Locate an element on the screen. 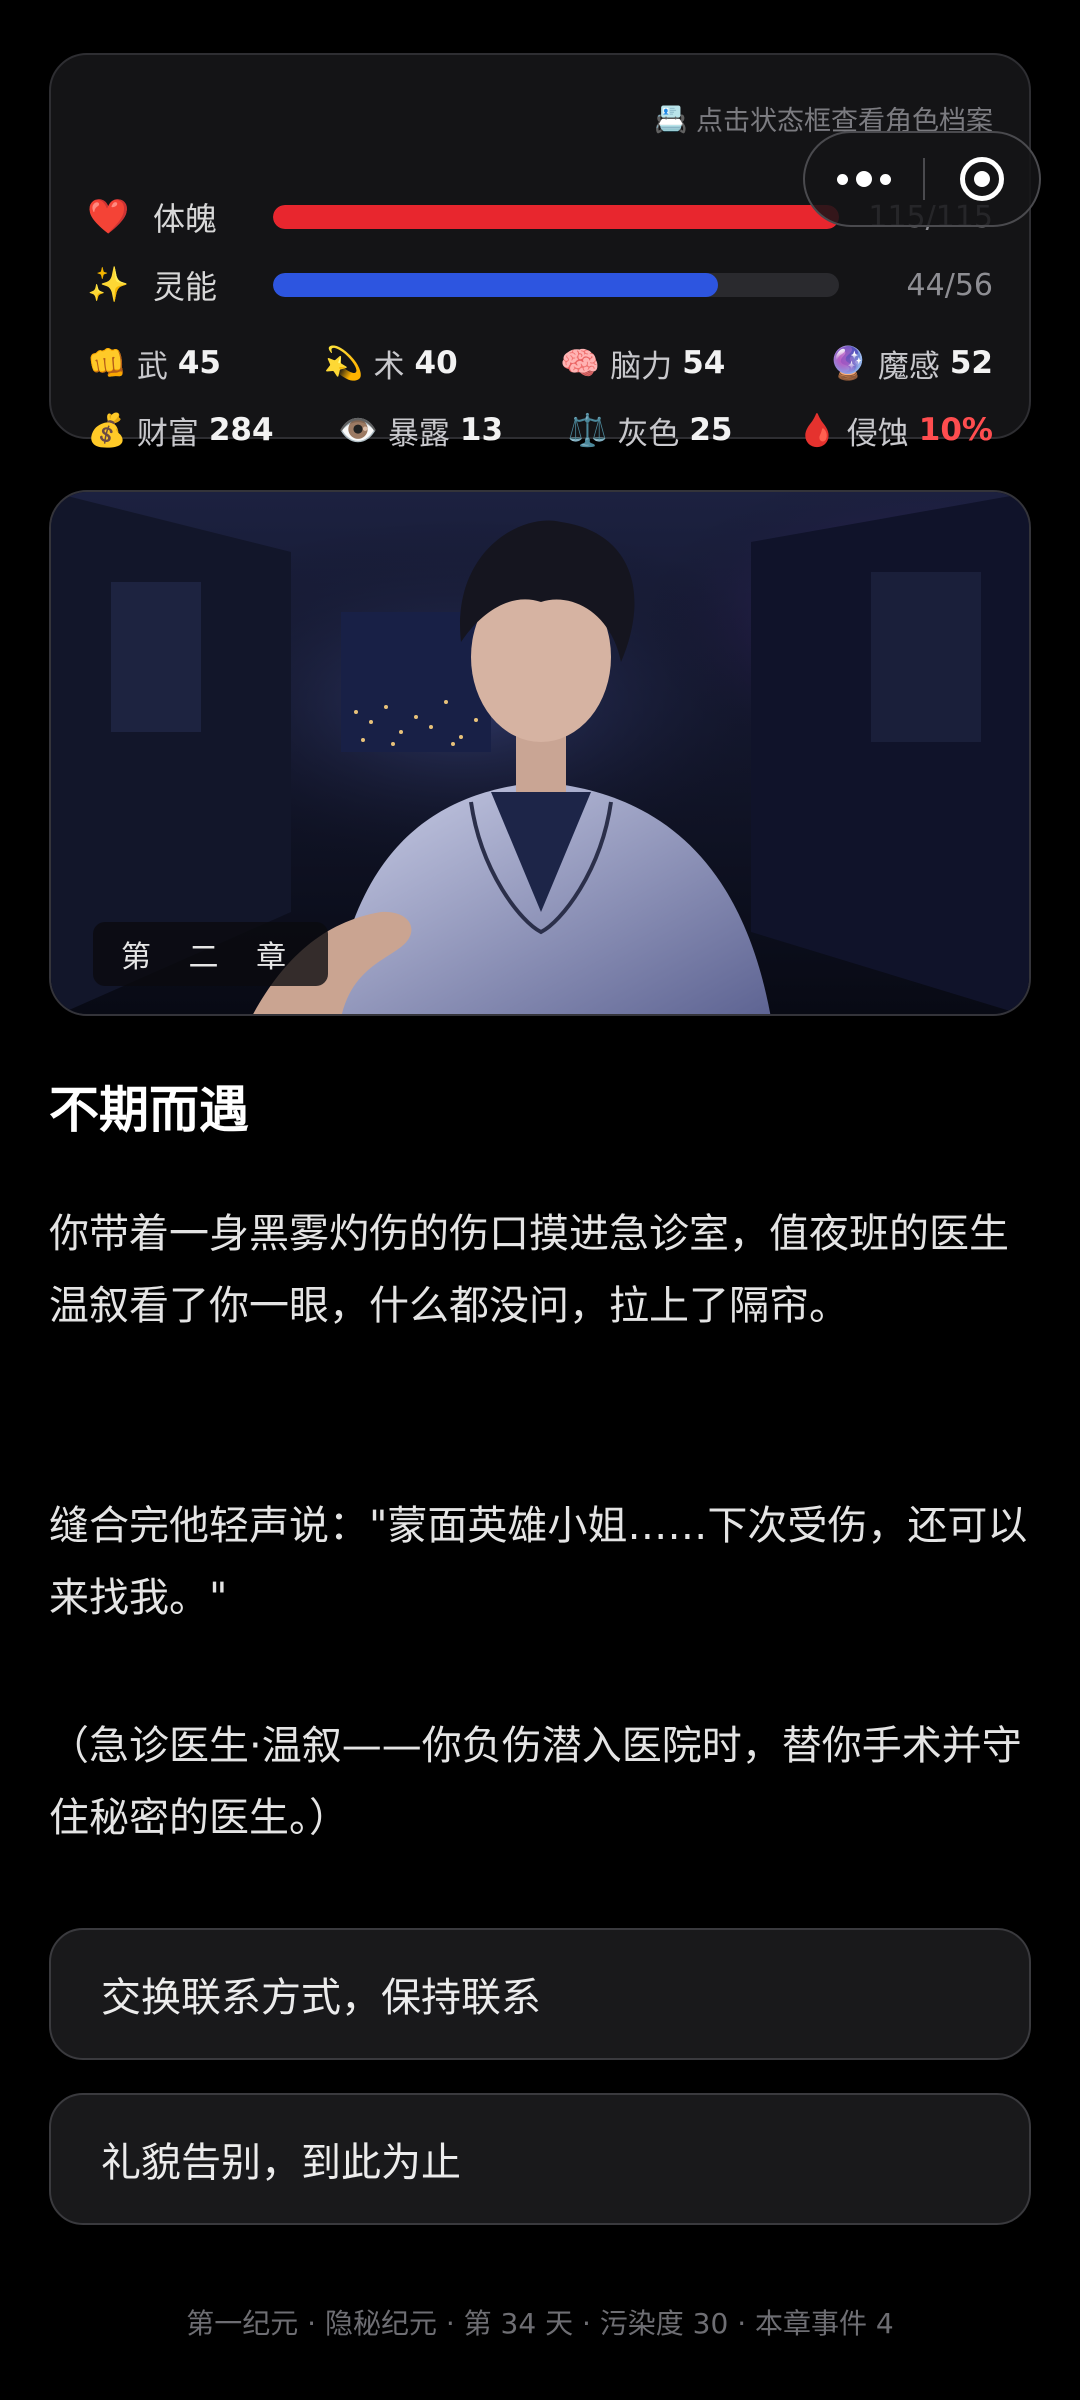 The width and height of the screenshot is (1080, 2400). stat-value: 13 is located at coordinates (481, 430).